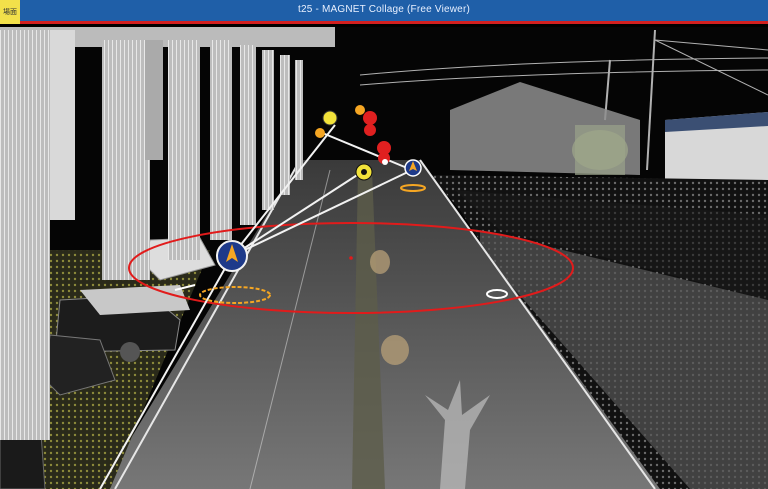  I want to click on window-title: t25 - MAGNET Collage (Free Viewer), so click(384, 9).